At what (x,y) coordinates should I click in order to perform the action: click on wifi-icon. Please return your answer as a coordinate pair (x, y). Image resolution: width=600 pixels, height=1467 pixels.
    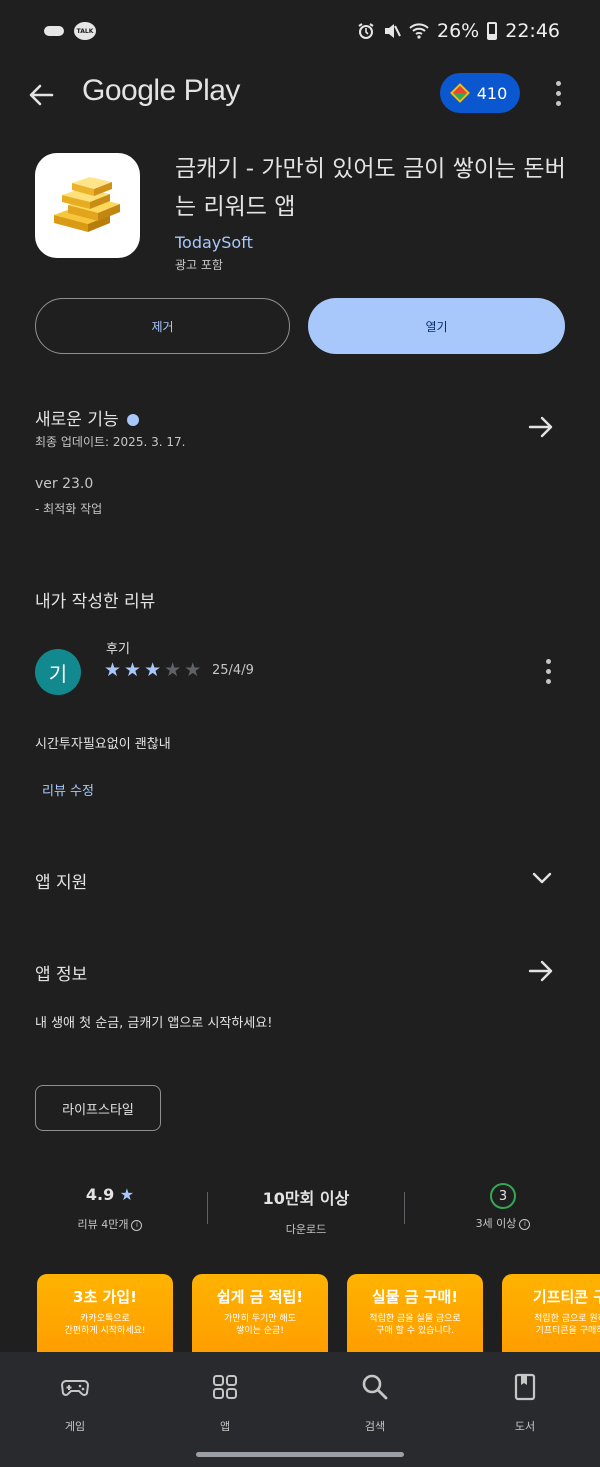
    Looking at the image, I should click on (419, 31).